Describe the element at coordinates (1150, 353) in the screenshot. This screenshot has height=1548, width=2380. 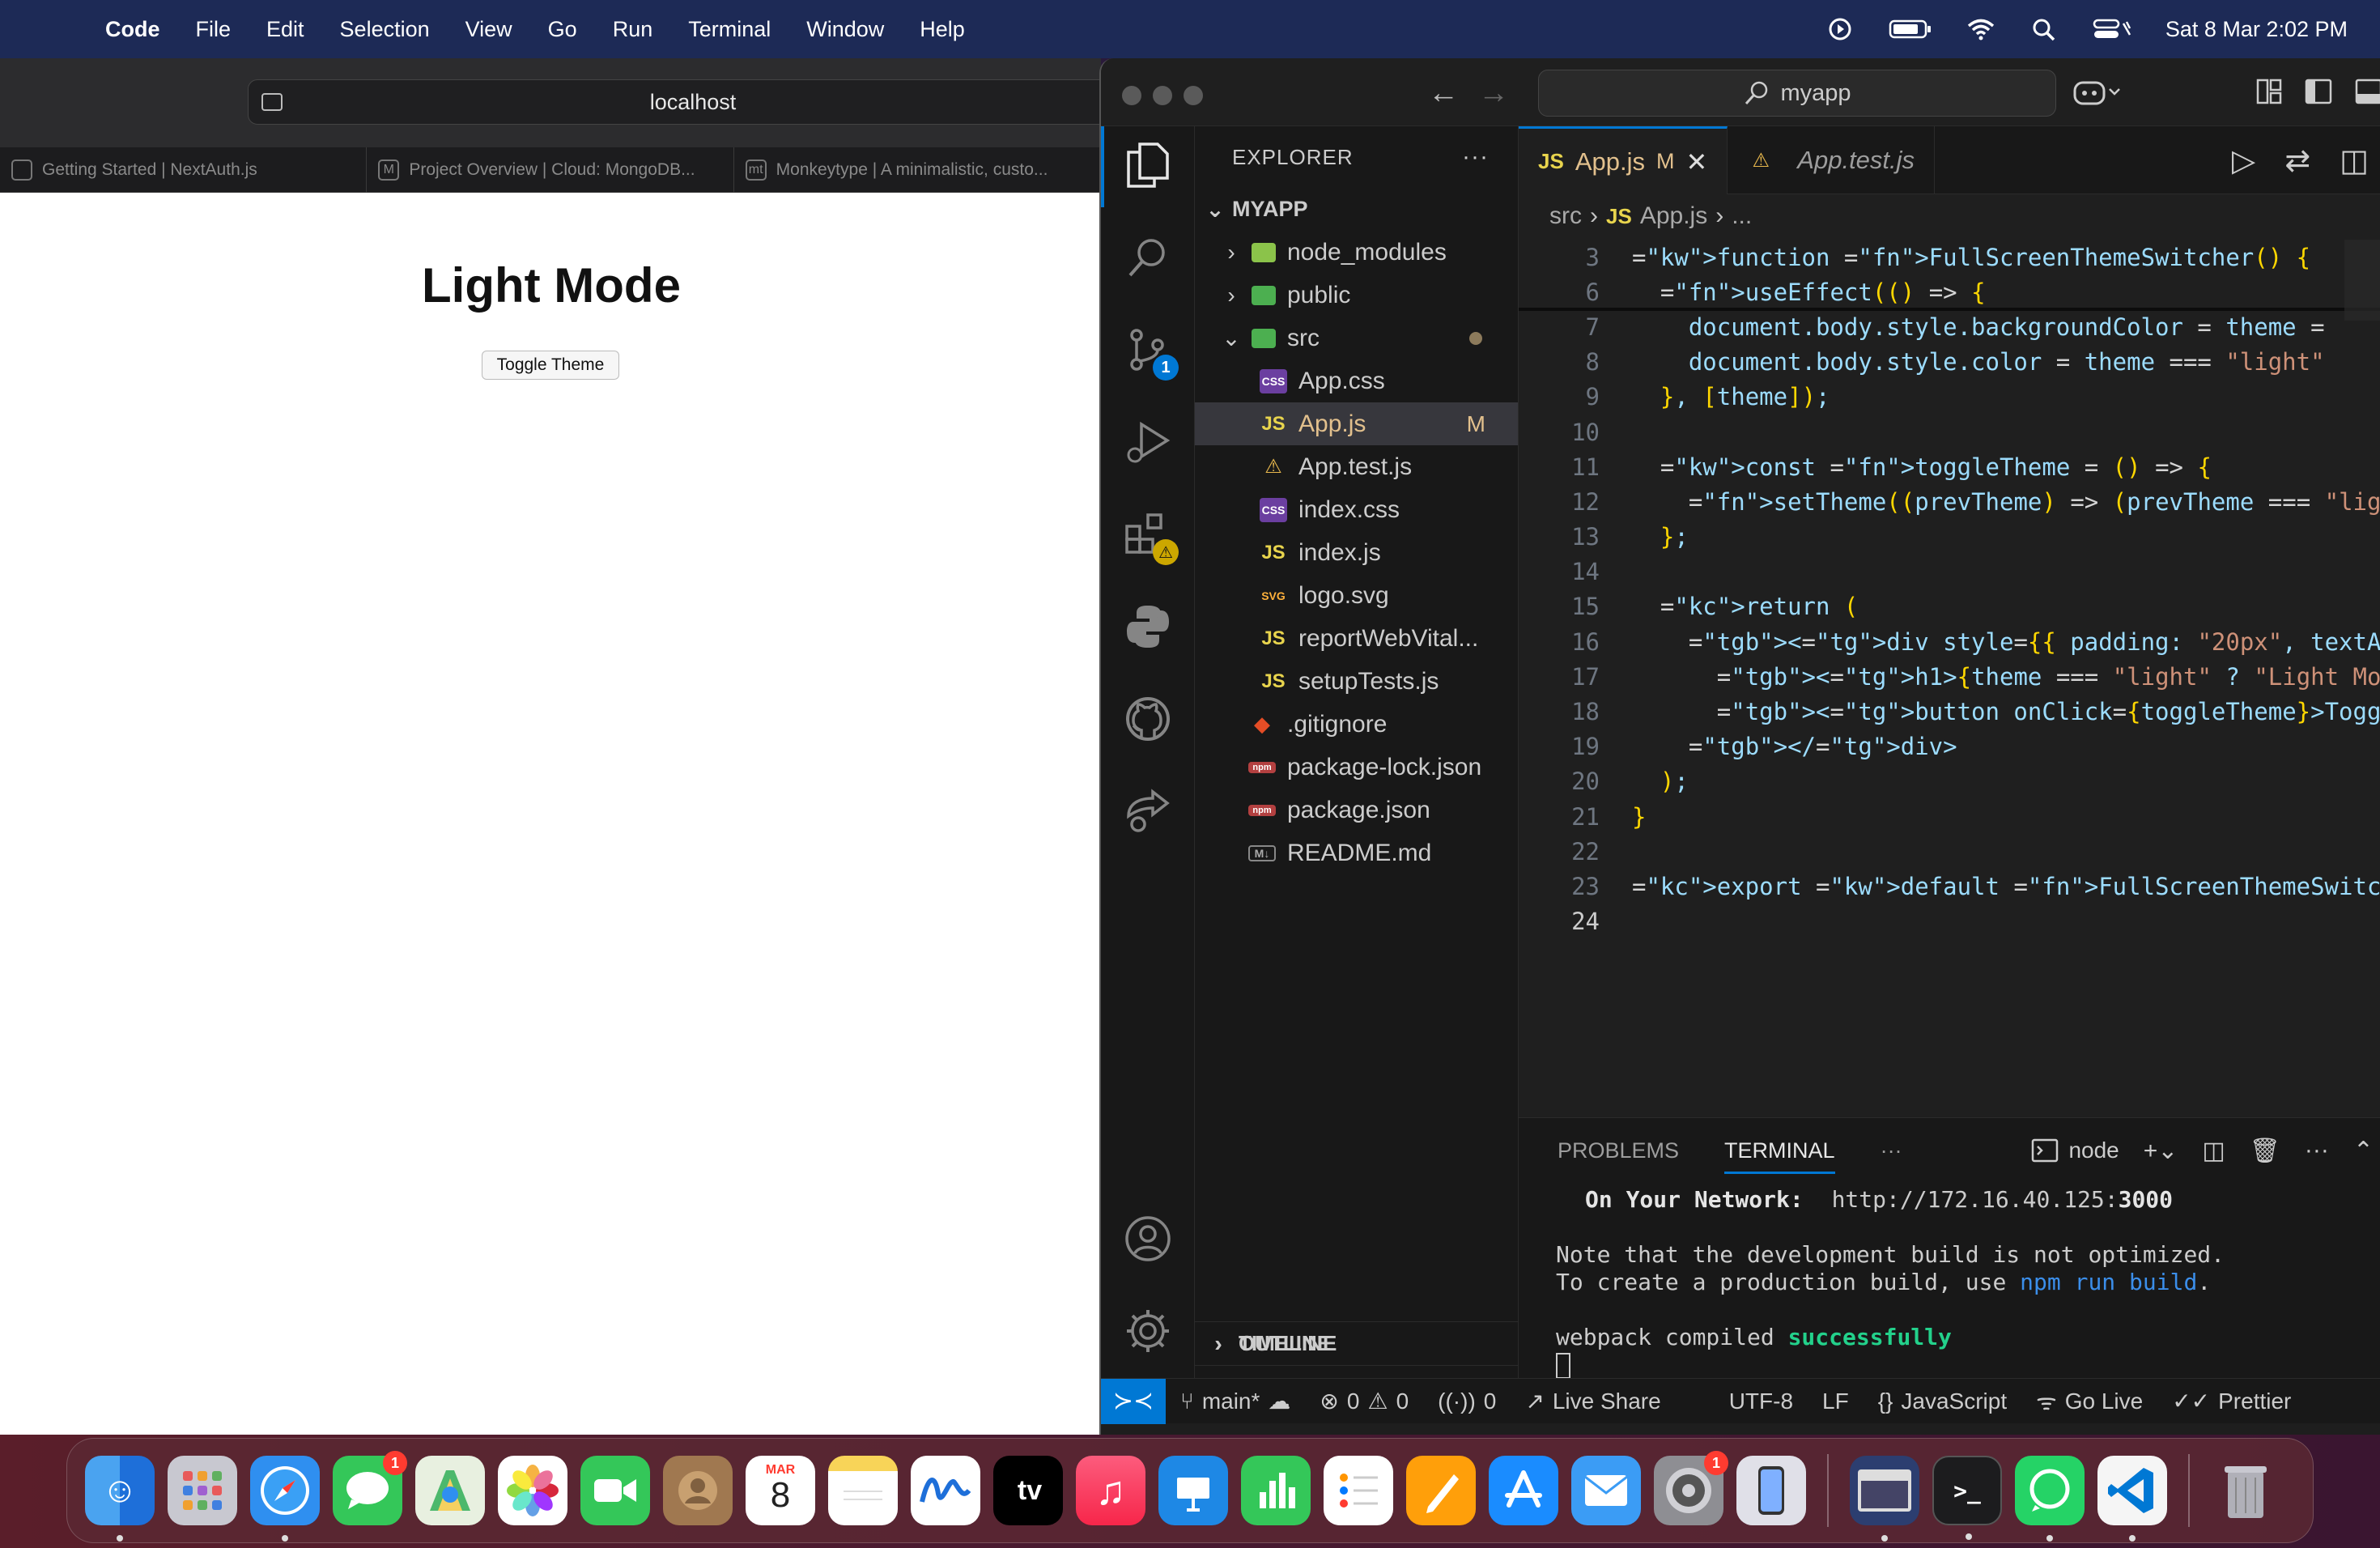
I see `source-control-icon: 1` at that location.